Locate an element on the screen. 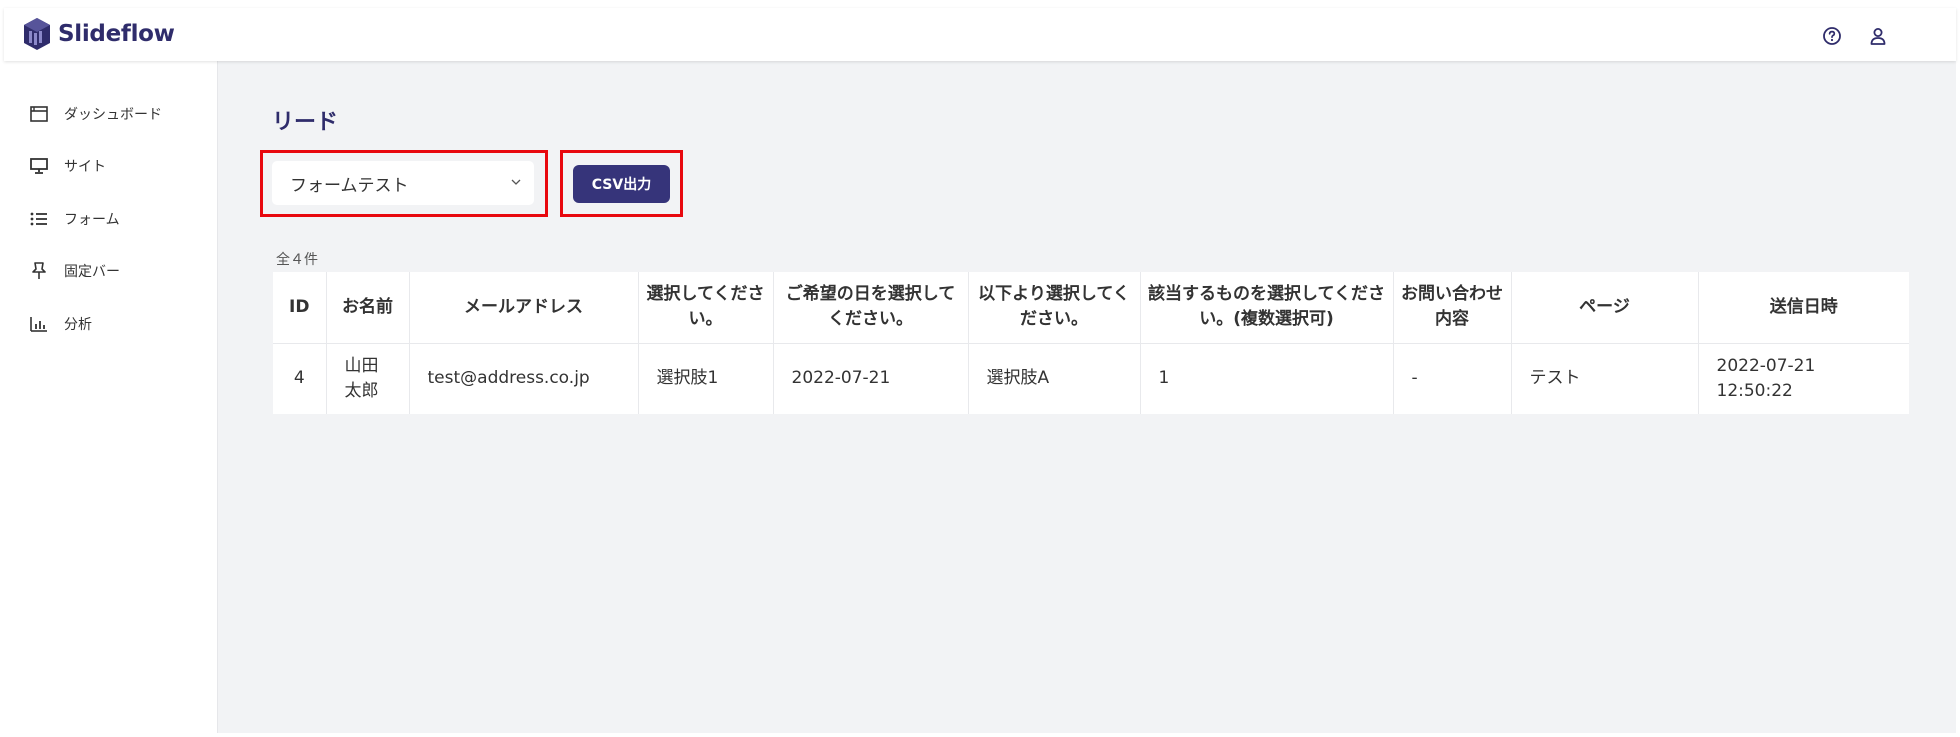  sidebar-item-form: フォーム is located at coordinates (111, 219).